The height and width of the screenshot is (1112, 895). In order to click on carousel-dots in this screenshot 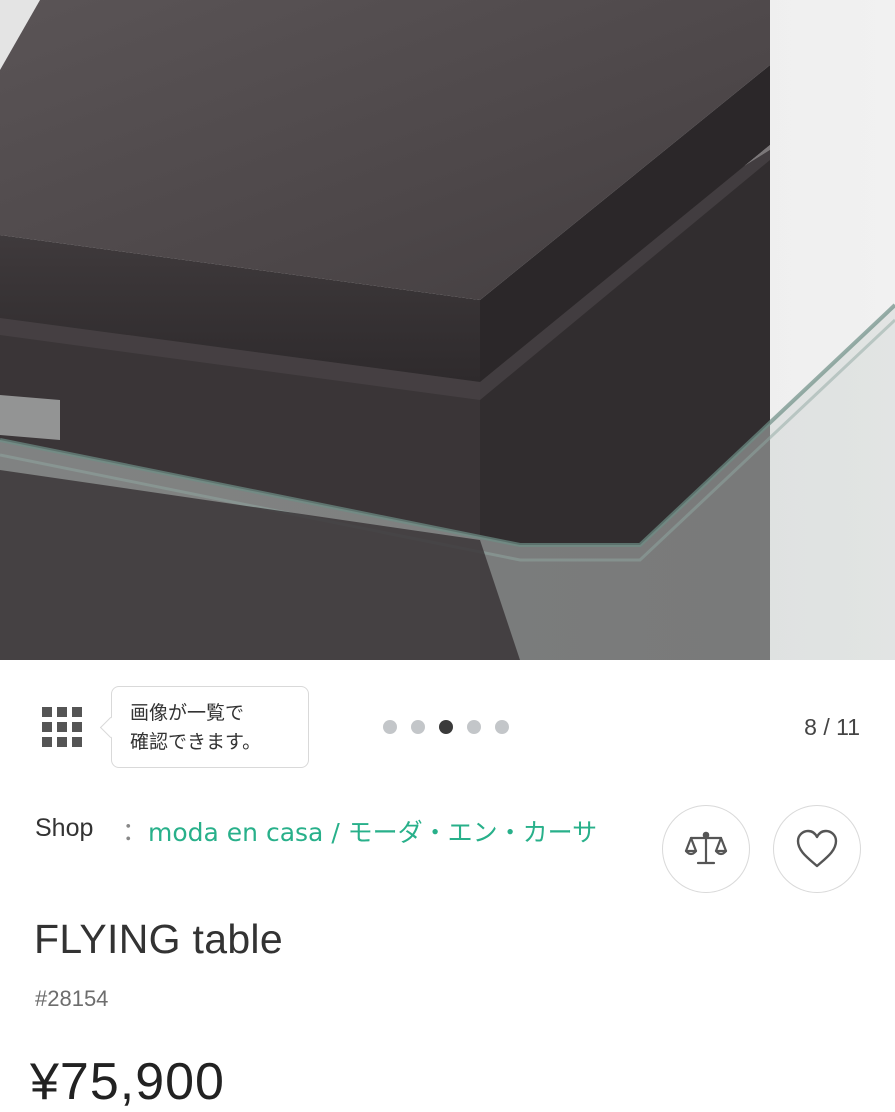, I will do `click(446, 728)`.